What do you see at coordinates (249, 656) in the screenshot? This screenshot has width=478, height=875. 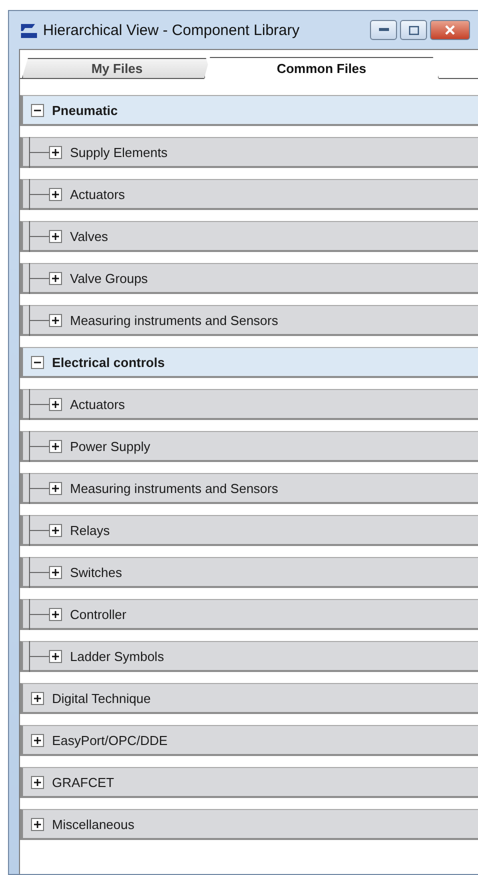 I see `tree-item: Ladder Symbols` at bounding box center [249, 656].